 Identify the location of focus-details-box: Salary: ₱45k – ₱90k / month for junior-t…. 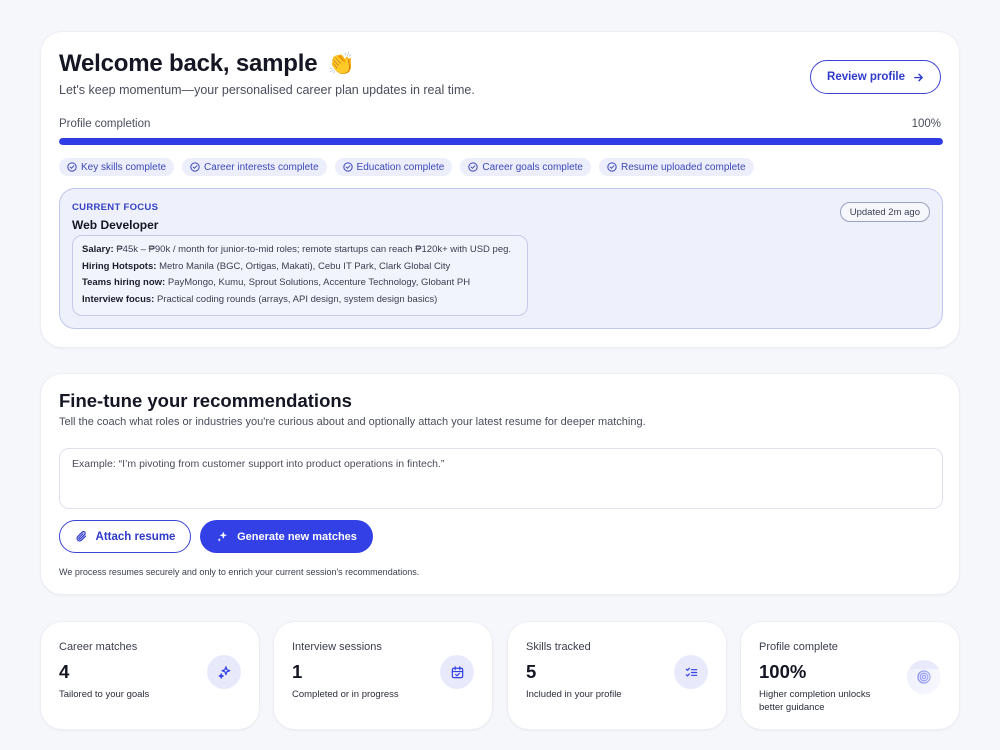
(300, 275).